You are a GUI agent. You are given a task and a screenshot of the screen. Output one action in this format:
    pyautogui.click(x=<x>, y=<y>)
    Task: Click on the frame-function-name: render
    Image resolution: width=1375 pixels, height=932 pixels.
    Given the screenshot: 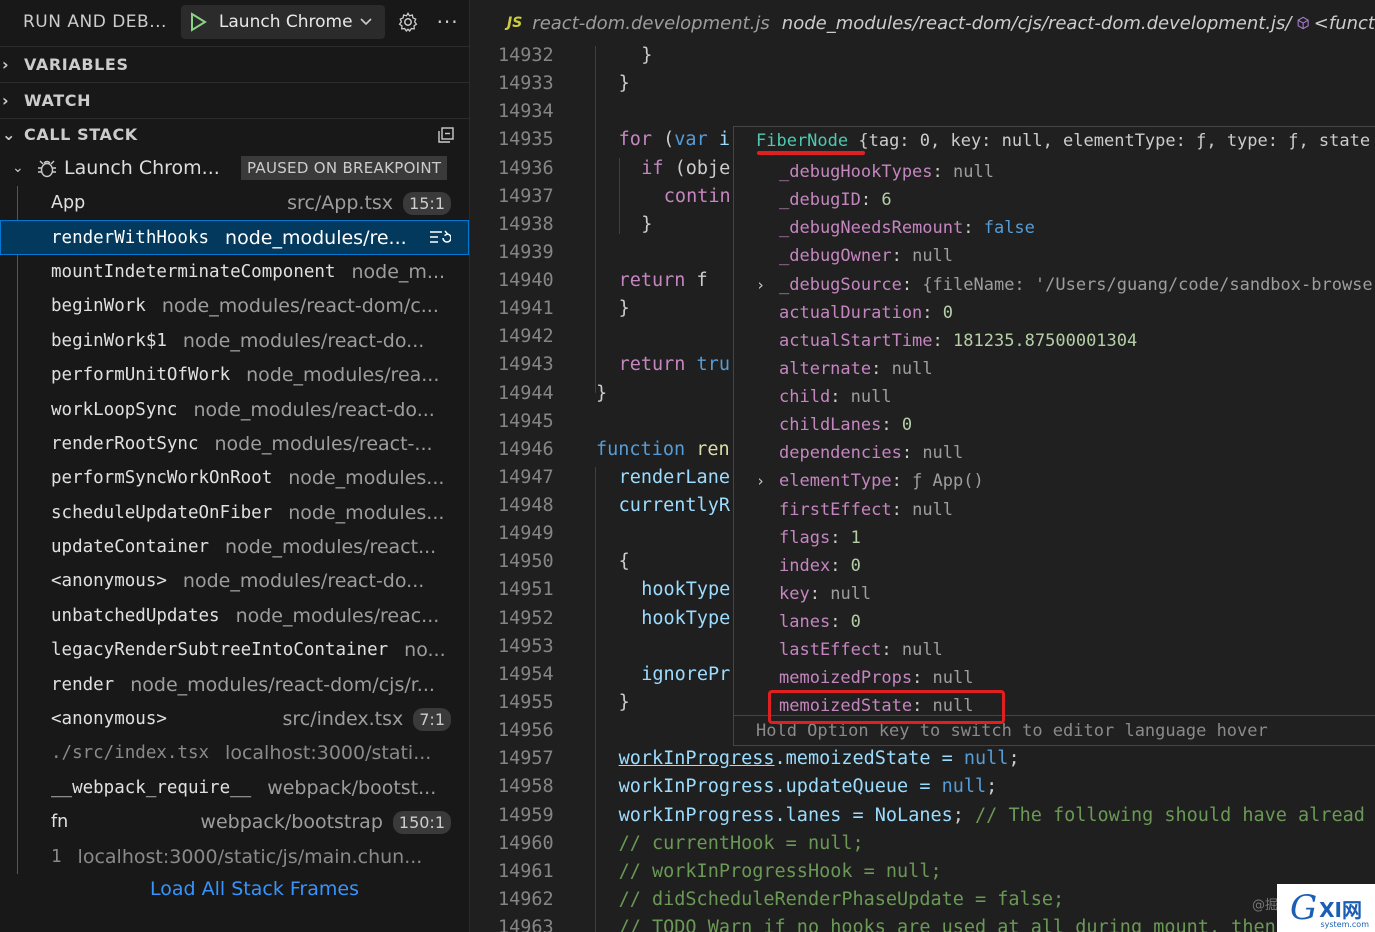 What is the action you would take?
    pyautogui.click(x=83, y=684)
    